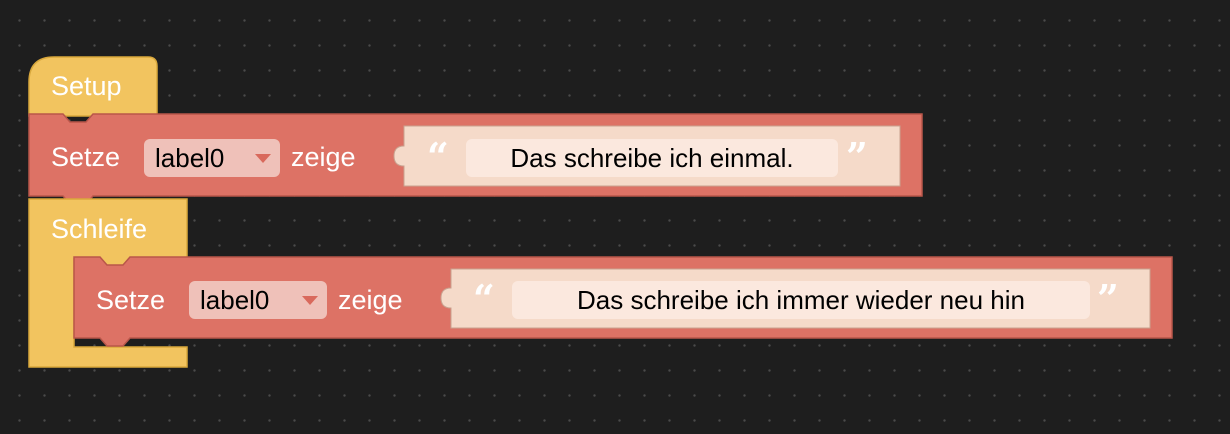 Image resolution: width=1230 pixels, height=434 pixels. What do you see at coordinates (235, 299) in the screenshot?
I see `loop-dropdown-value: label0` at bounding box center [235, 299].